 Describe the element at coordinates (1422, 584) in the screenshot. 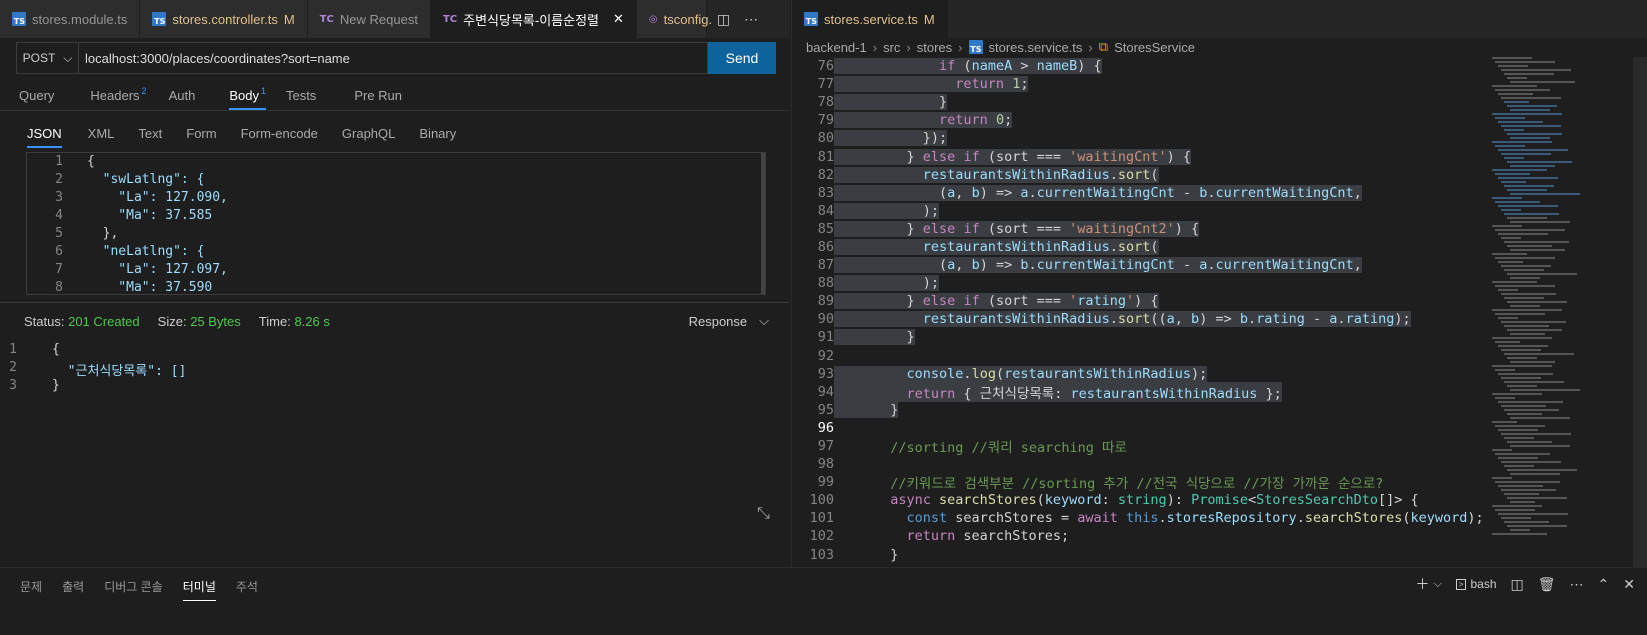

I see `add-terminal-icon: ＋` at that location.